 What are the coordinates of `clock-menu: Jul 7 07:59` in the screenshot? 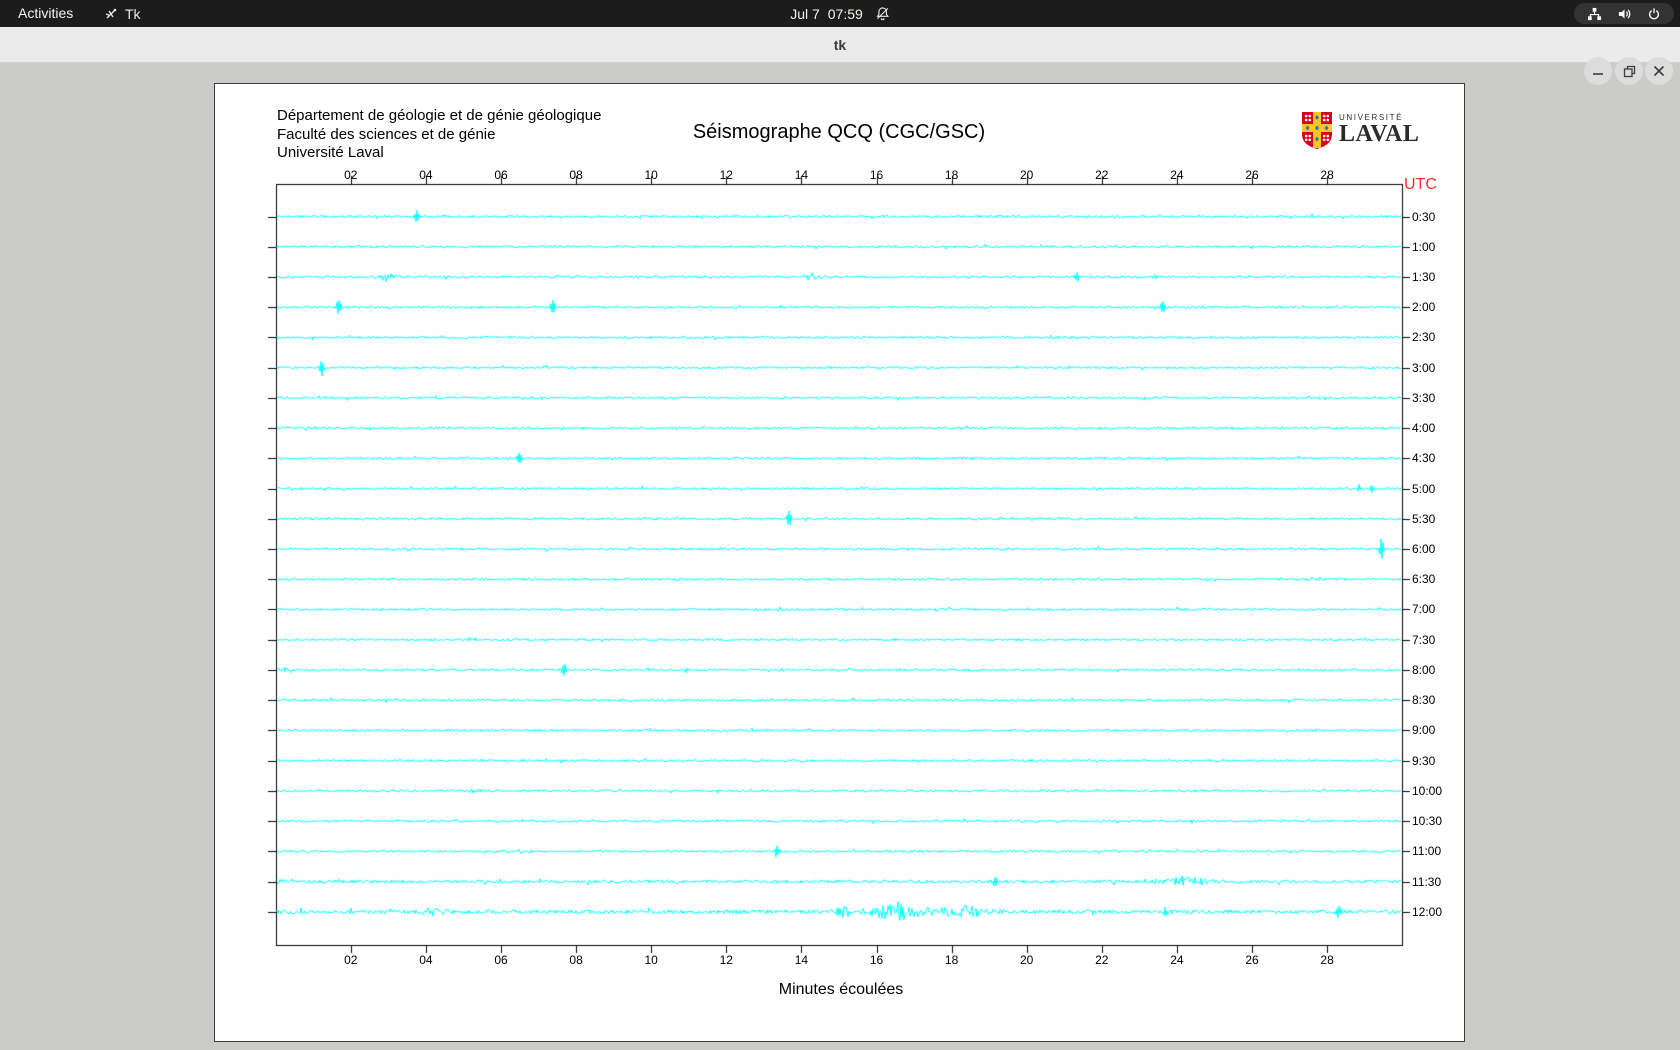 It's located at (840, 13).